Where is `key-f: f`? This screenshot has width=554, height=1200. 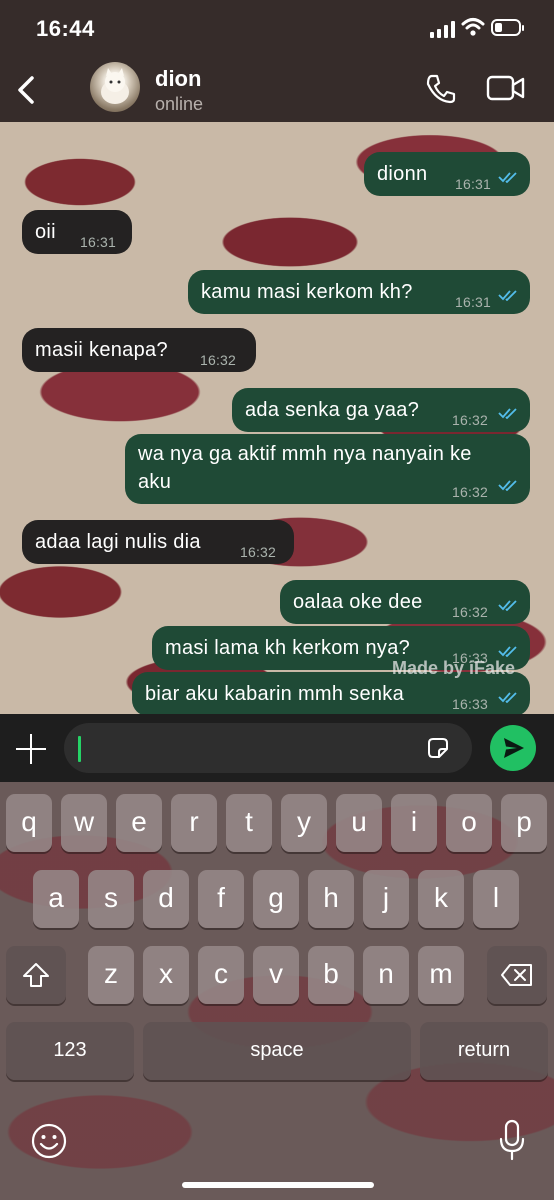
key-f: f is located at coordinates (221, 899).